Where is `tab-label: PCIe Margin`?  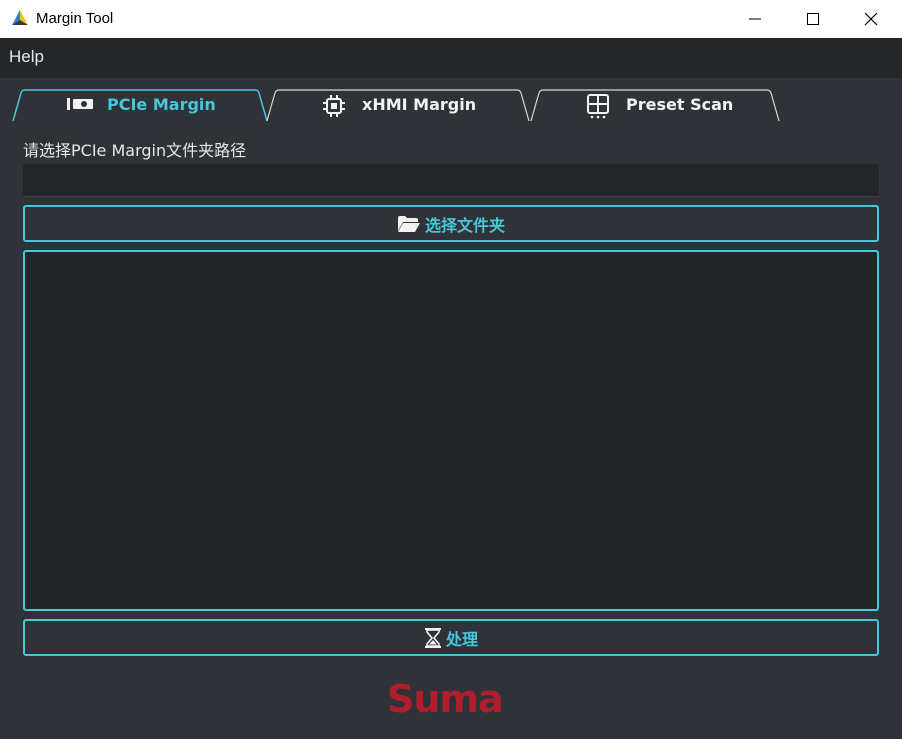
tab-label: PCIe Margin is located at coordinates (161, 104).